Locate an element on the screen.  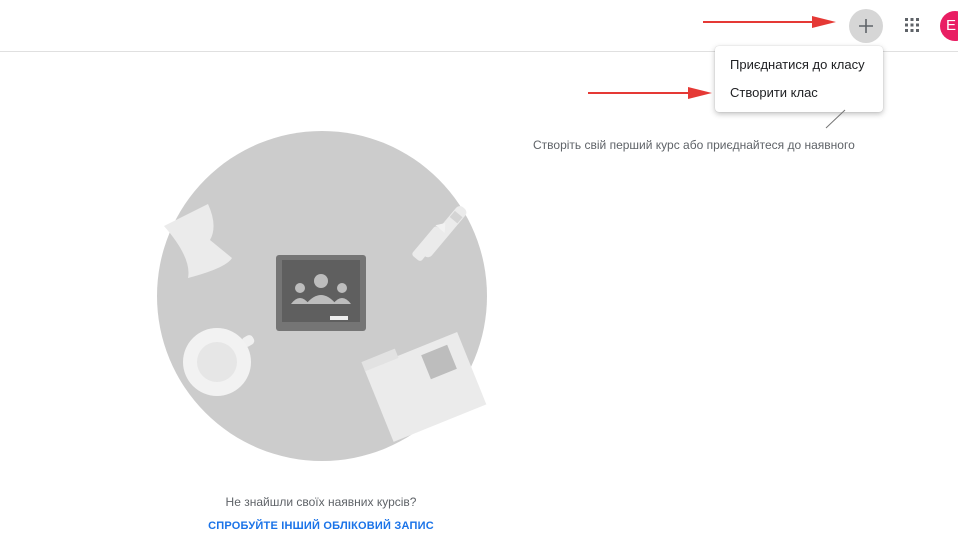
try-another-account-link: СПРОБУЙТЕ ІНШИЙ ОБЛІКОВИЙ ЗАПИС is located at coordinates (321, 526).